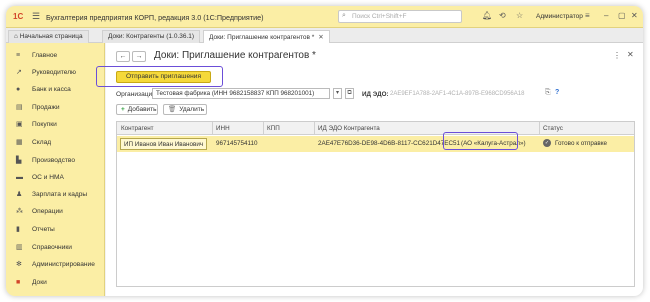  What do you see at coordinates (51, 89) in the screenshot?
I see `sidebar-item-label: Банк и касса` at bounding box center [51, 89].